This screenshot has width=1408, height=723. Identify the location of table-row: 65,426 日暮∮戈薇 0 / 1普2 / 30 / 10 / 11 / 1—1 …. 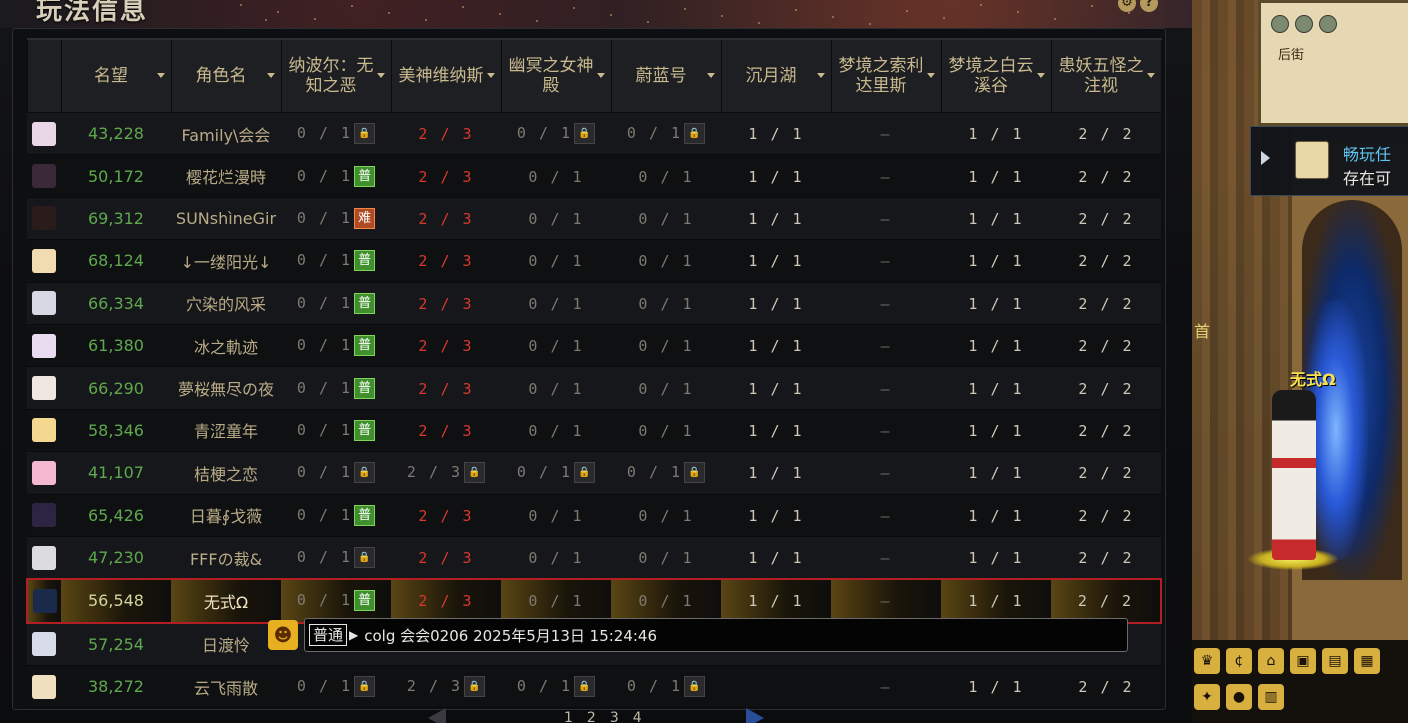
(594, 515).